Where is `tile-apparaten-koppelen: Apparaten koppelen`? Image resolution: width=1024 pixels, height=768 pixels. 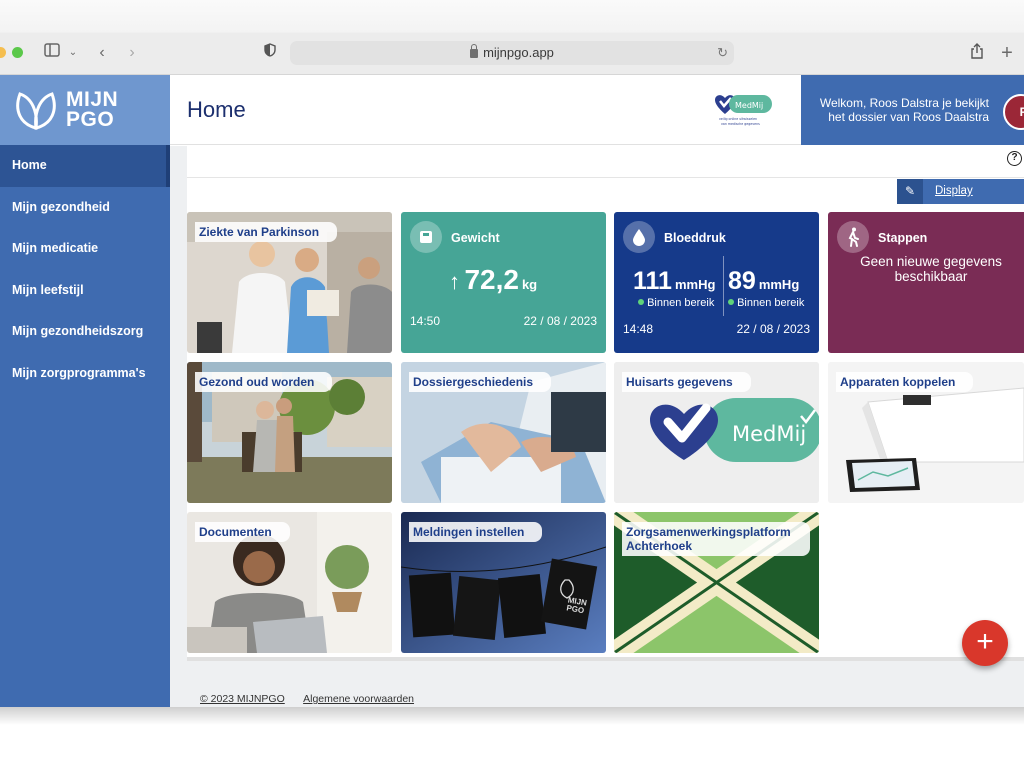
tile-apparaten-koppelen: Apparaten koppelen is located at coordinates (926, 432).